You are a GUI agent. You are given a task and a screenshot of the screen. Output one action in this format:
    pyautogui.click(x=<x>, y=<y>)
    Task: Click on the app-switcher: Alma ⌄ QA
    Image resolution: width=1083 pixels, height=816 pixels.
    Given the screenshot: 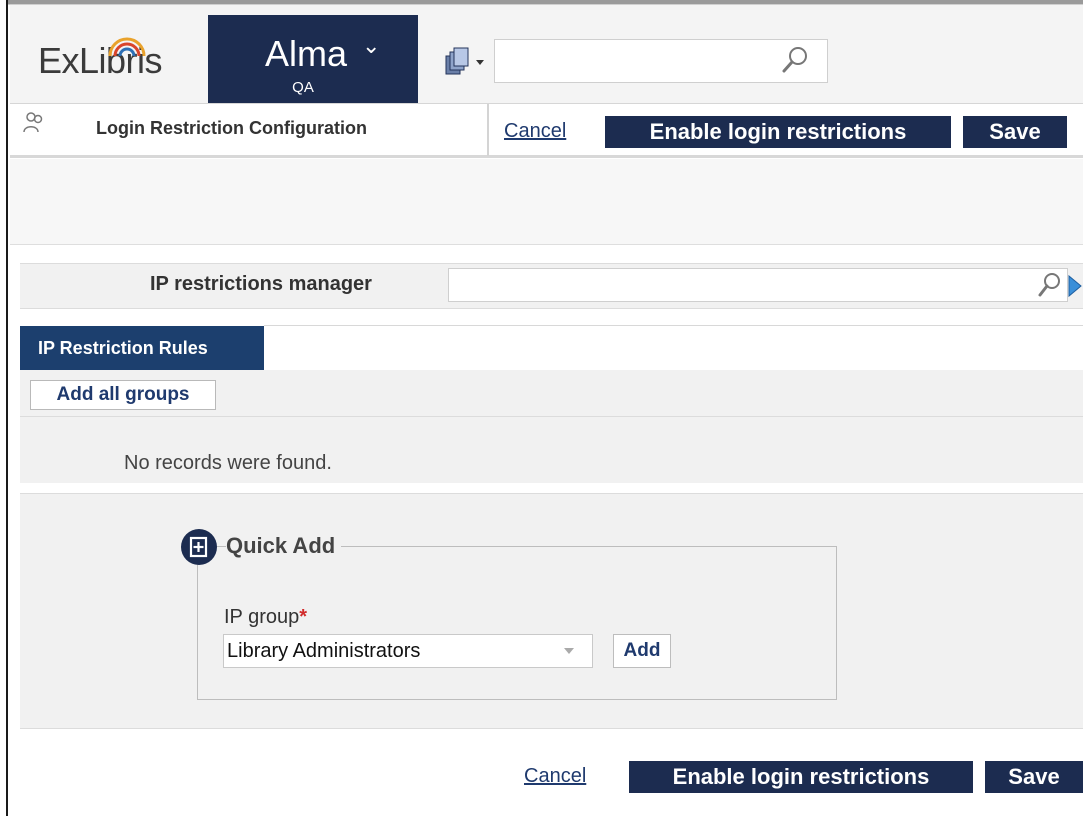 What is the action you would take?
    pyautogui.click(x=313, y=59)
    